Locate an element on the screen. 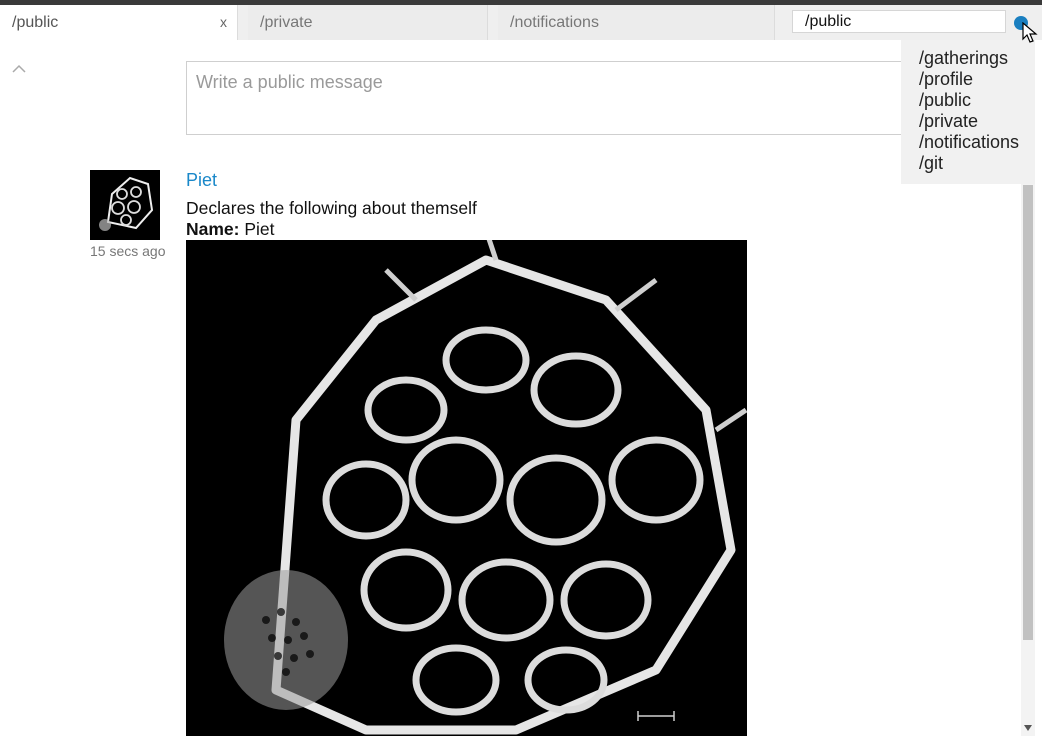 The width and height of the screenshot is (1042, 736). author-link: Piet is located at coordinates (201, 180).